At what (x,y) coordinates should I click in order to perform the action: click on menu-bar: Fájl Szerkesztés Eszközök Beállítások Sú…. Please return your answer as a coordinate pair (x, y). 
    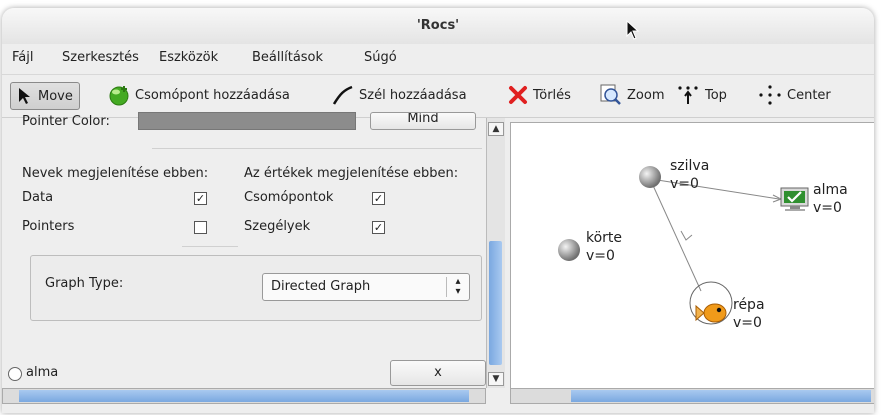
    Looking at the image, I should click on (438, 58).